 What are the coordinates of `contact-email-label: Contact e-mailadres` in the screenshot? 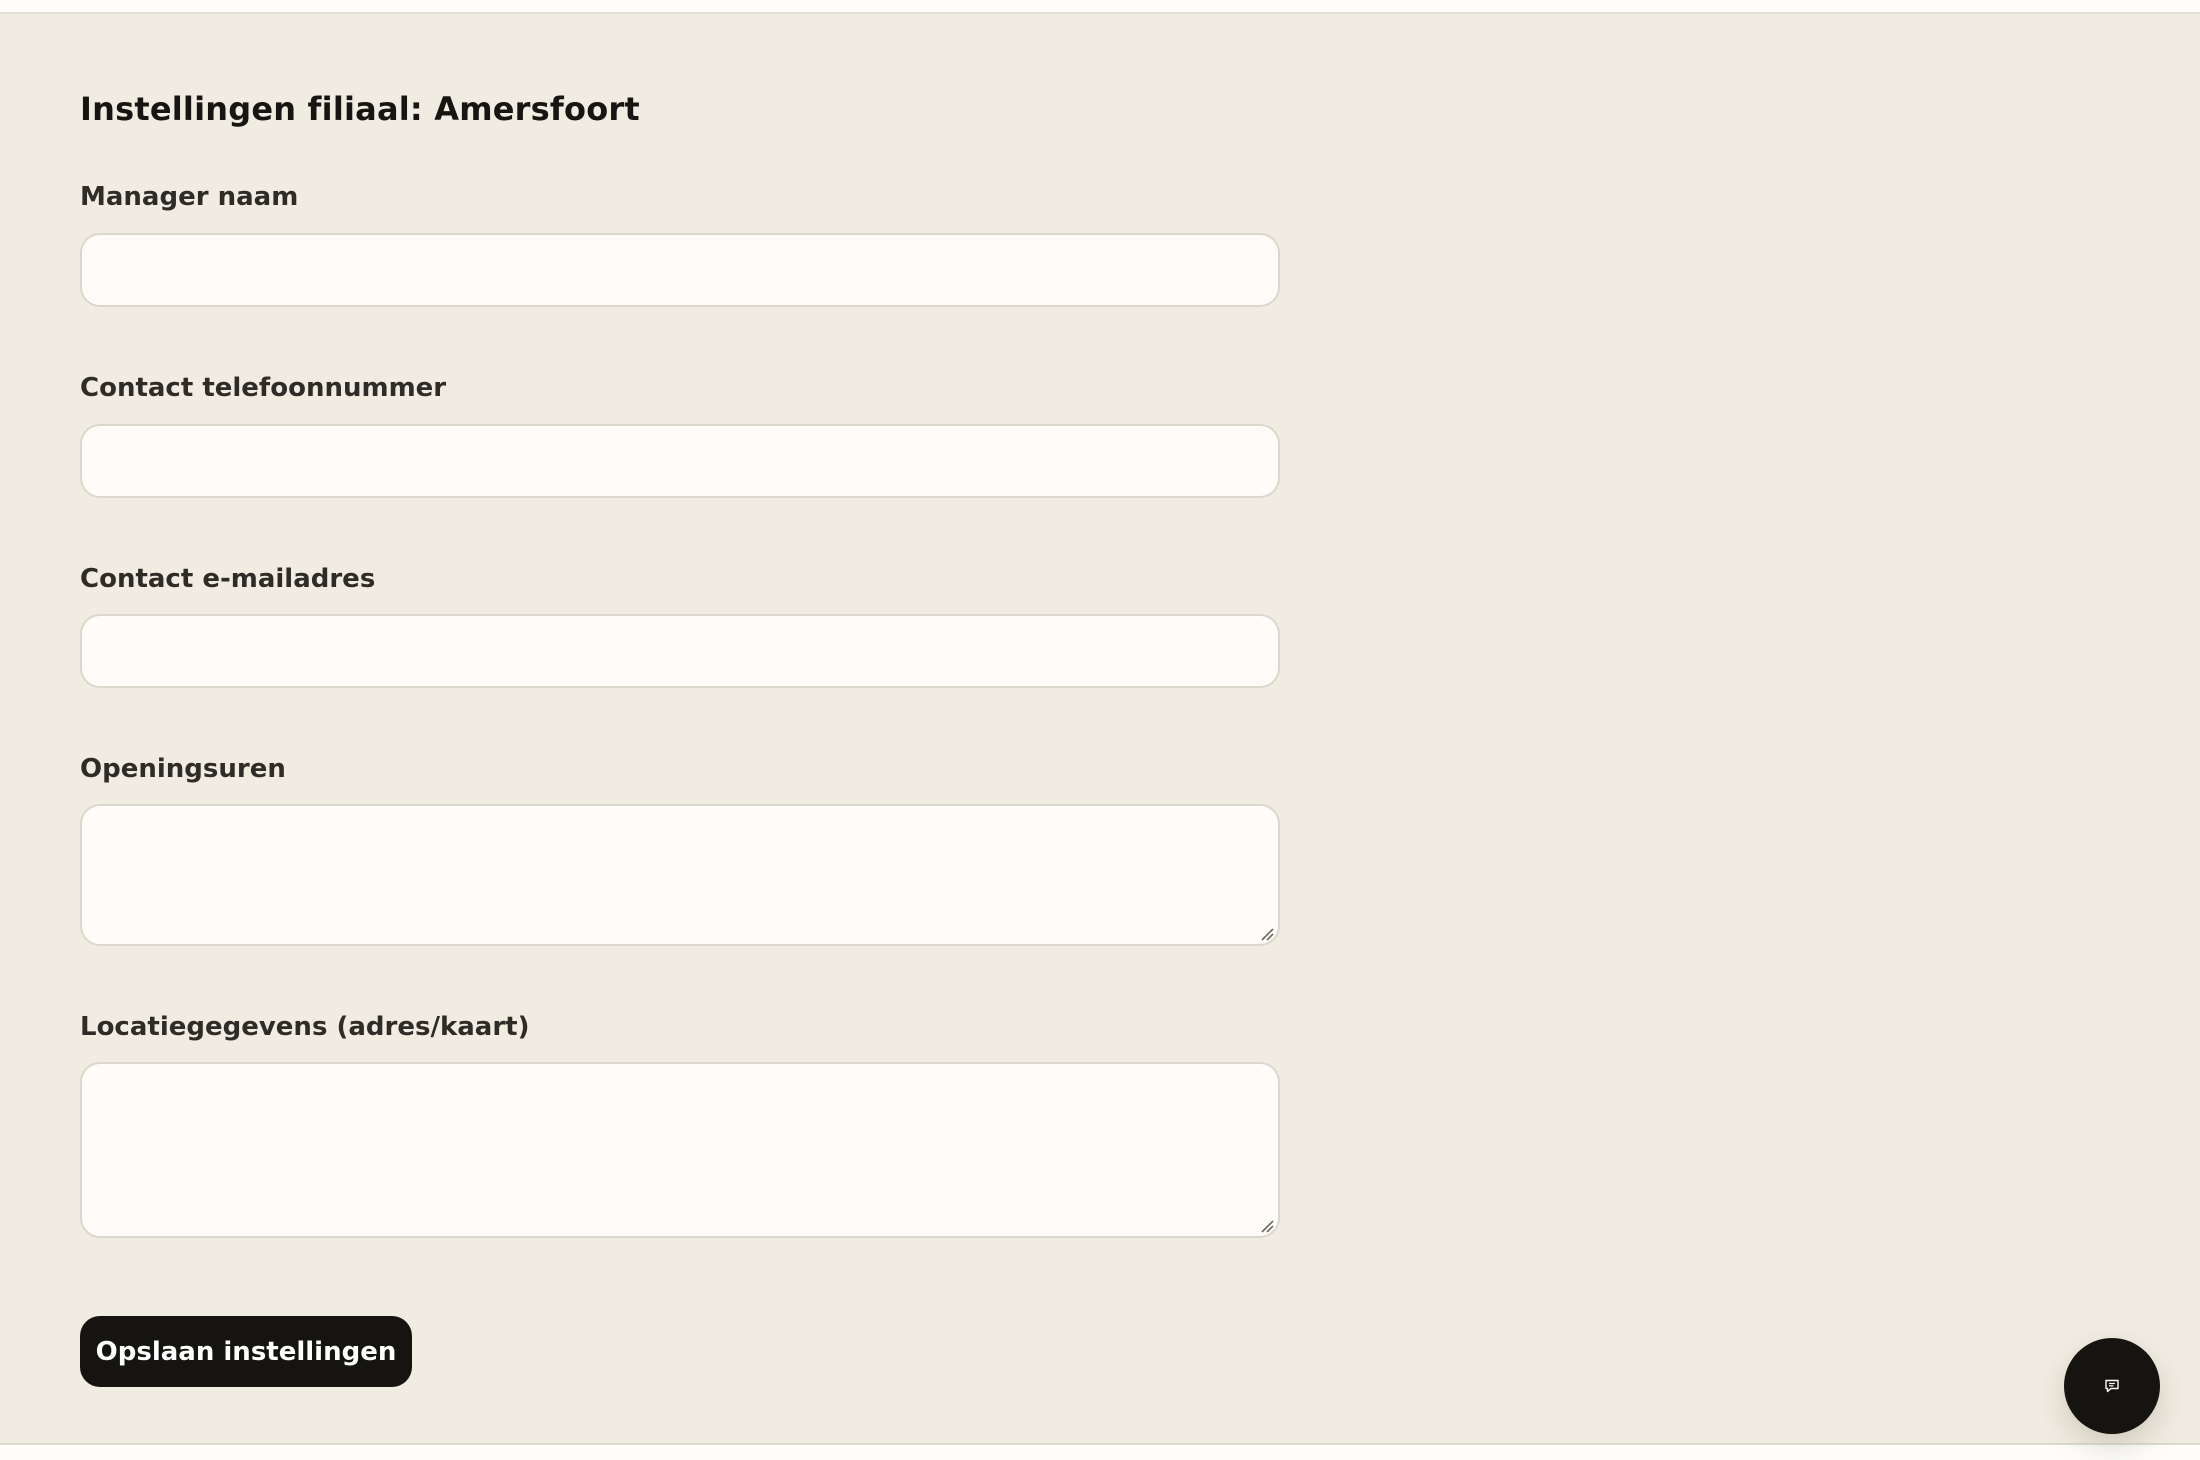 It's located at (228, 579).